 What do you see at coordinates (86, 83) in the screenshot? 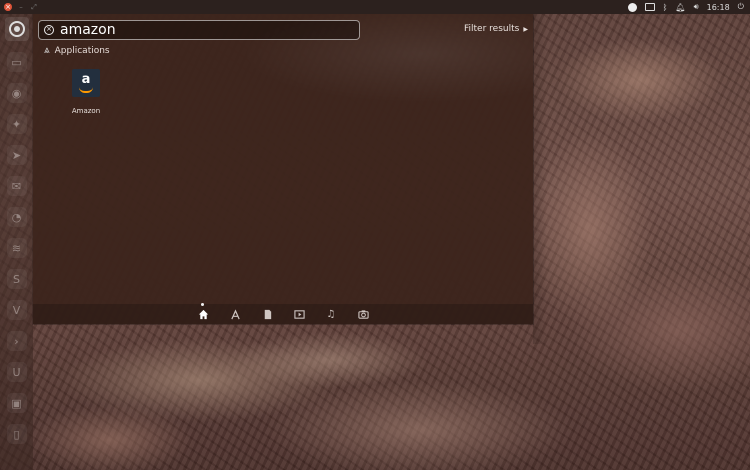
I see `amazon-icon: a` at bounding box center [86, 83].